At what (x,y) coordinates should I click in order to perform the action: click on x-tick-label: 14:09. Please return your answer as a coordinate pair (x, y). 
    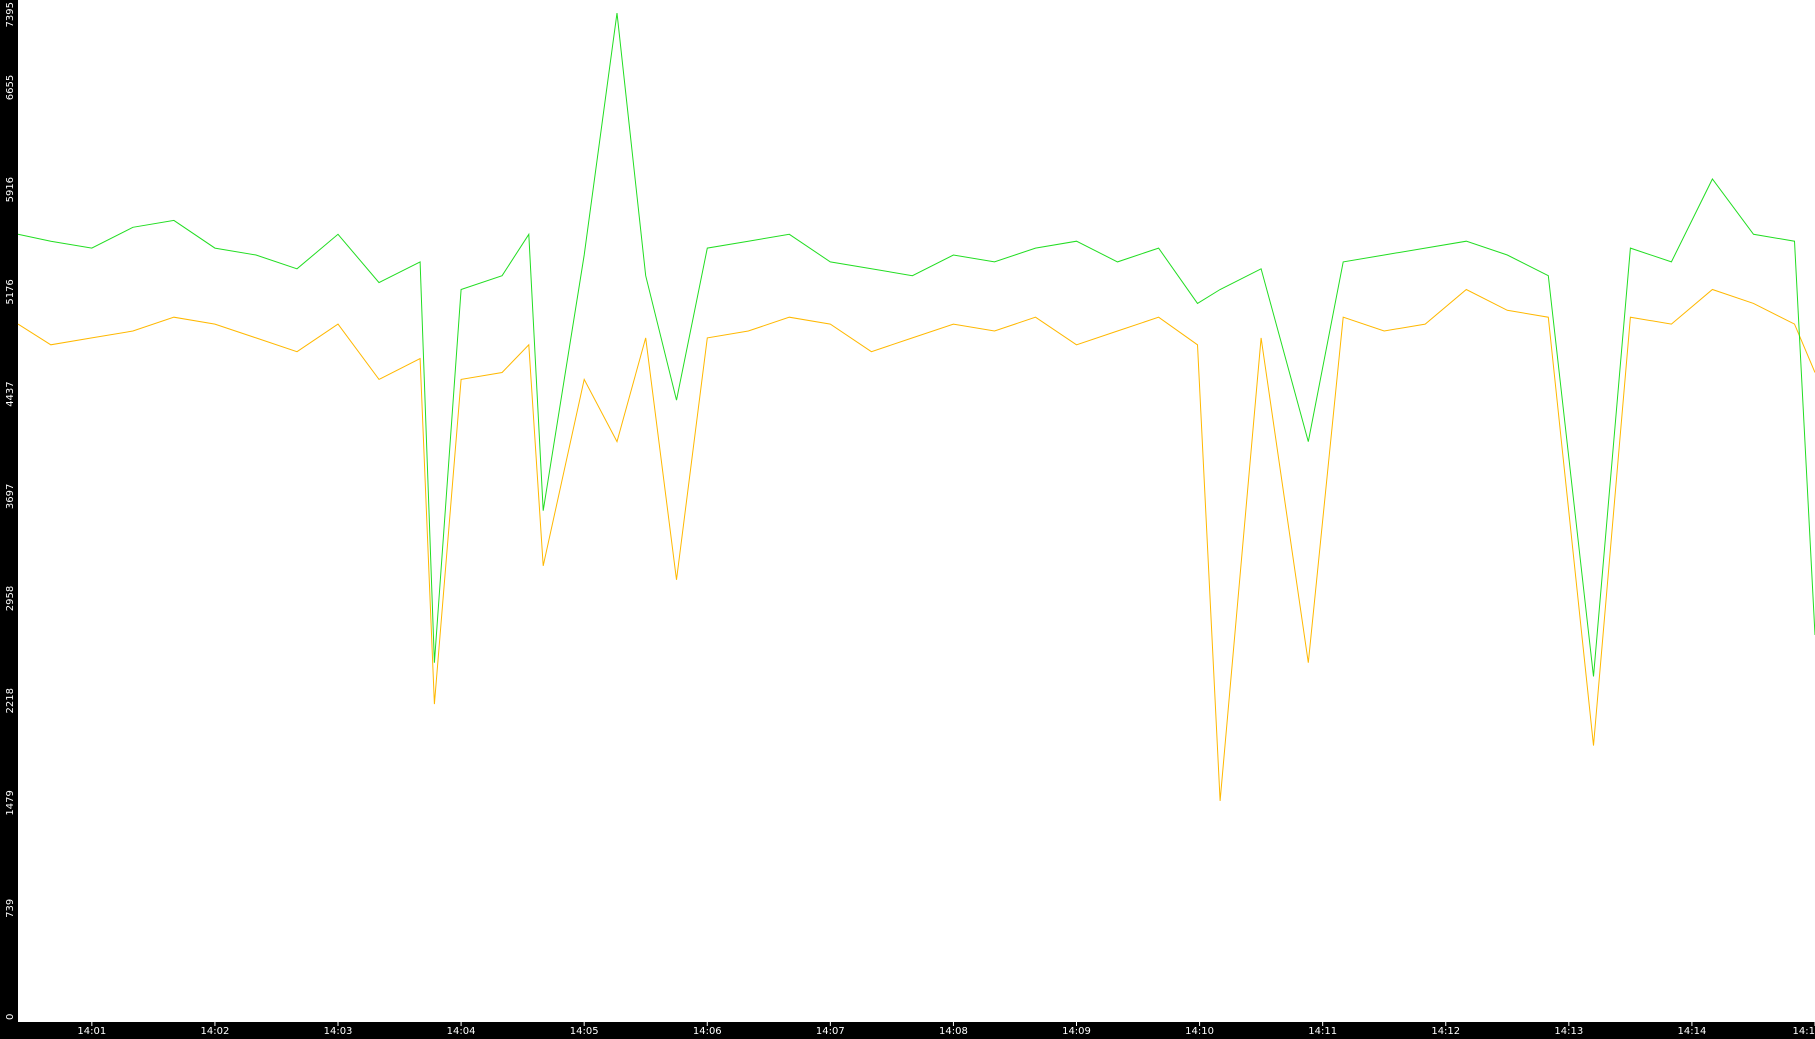
    Looking at the image, I should click on (1076, 1031).